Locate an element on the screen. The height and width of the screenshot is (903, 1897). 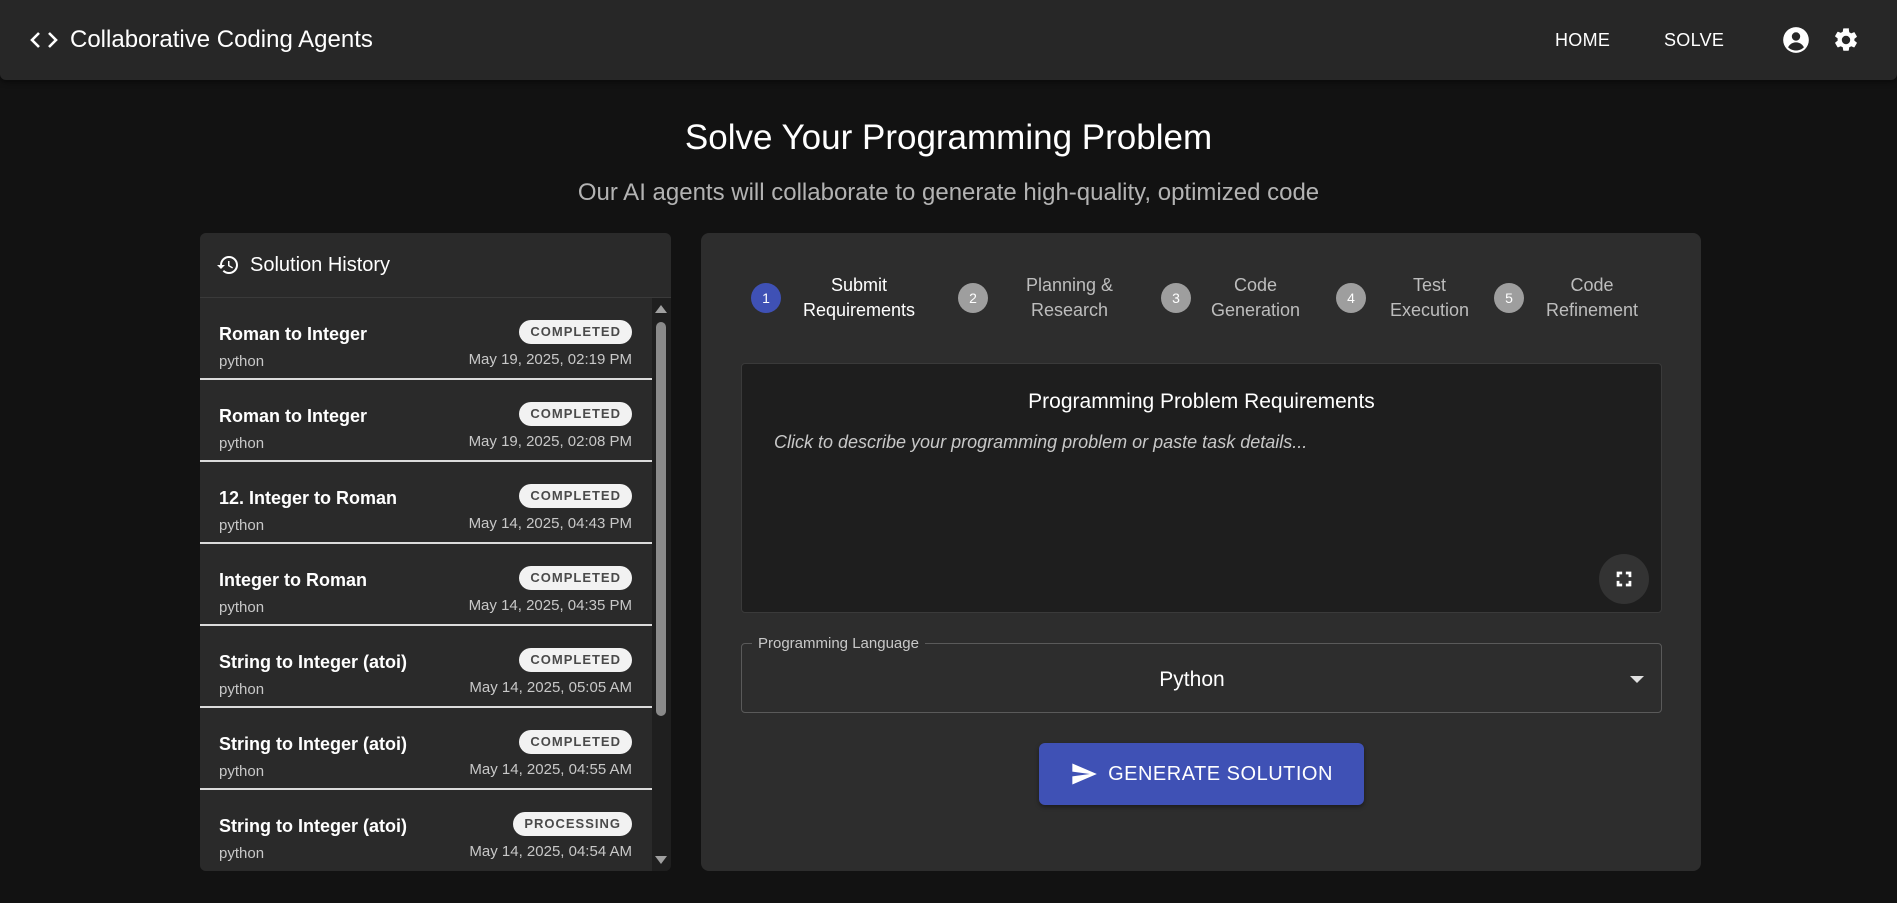
history-item-date: May 14, 2025, 04:35 PM is located at coordinates (550, 605).